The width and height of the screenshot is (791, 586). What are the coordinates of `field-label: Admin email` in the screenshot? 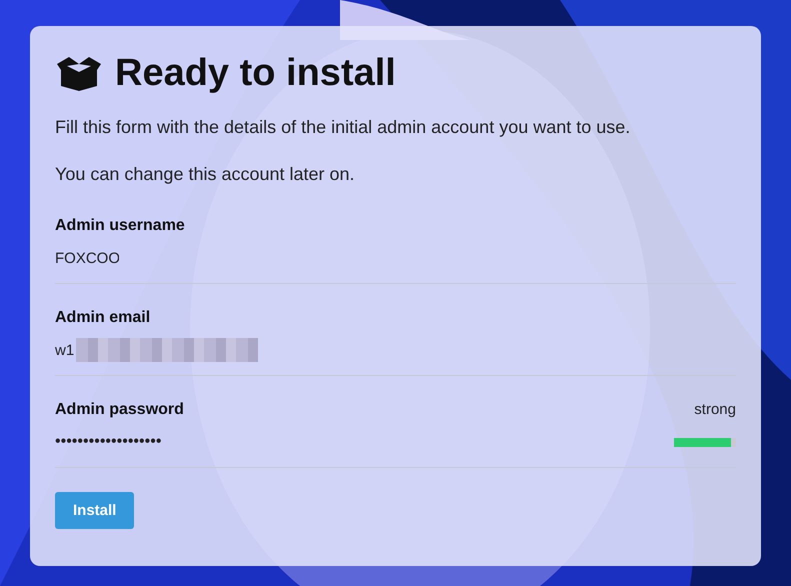 It's located at (102, 318).